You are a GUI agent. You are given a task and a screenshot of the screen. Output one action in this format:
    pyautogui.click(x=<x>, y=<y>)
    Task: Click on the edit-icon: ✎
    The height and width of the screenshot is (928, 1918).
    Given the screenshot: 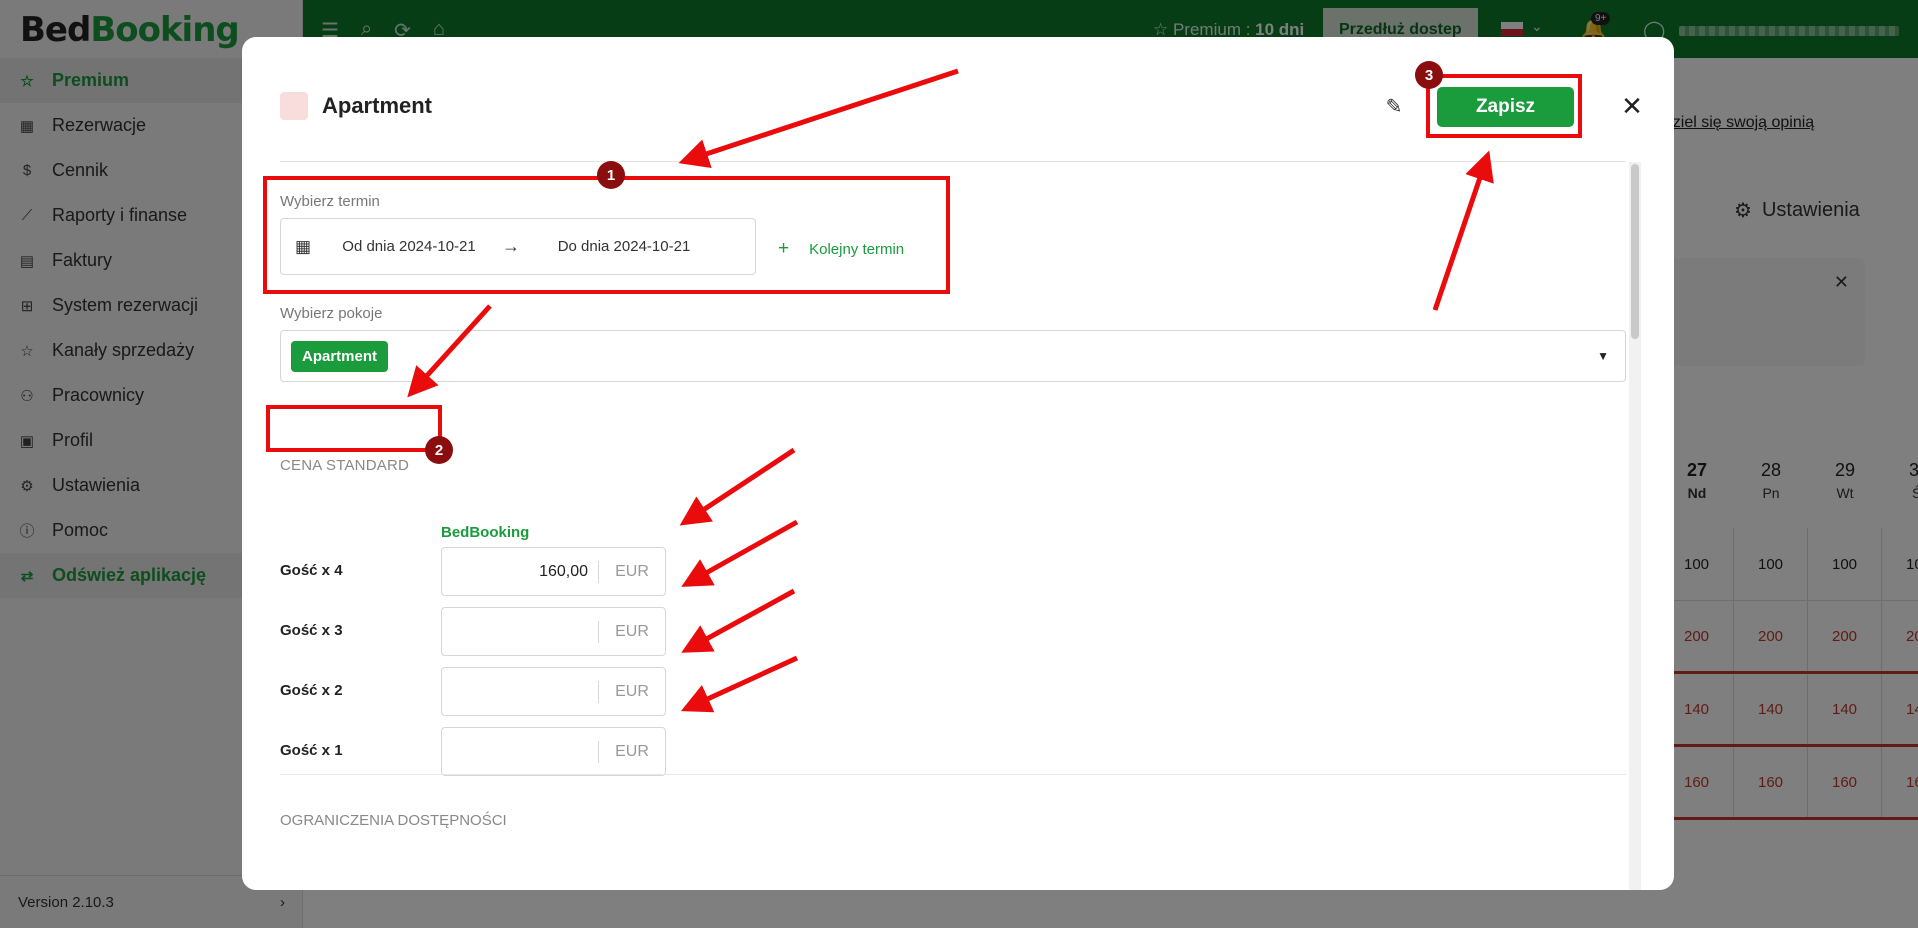 What is the action you would take?
    pyautogui.click(x=1394, y=106)
    